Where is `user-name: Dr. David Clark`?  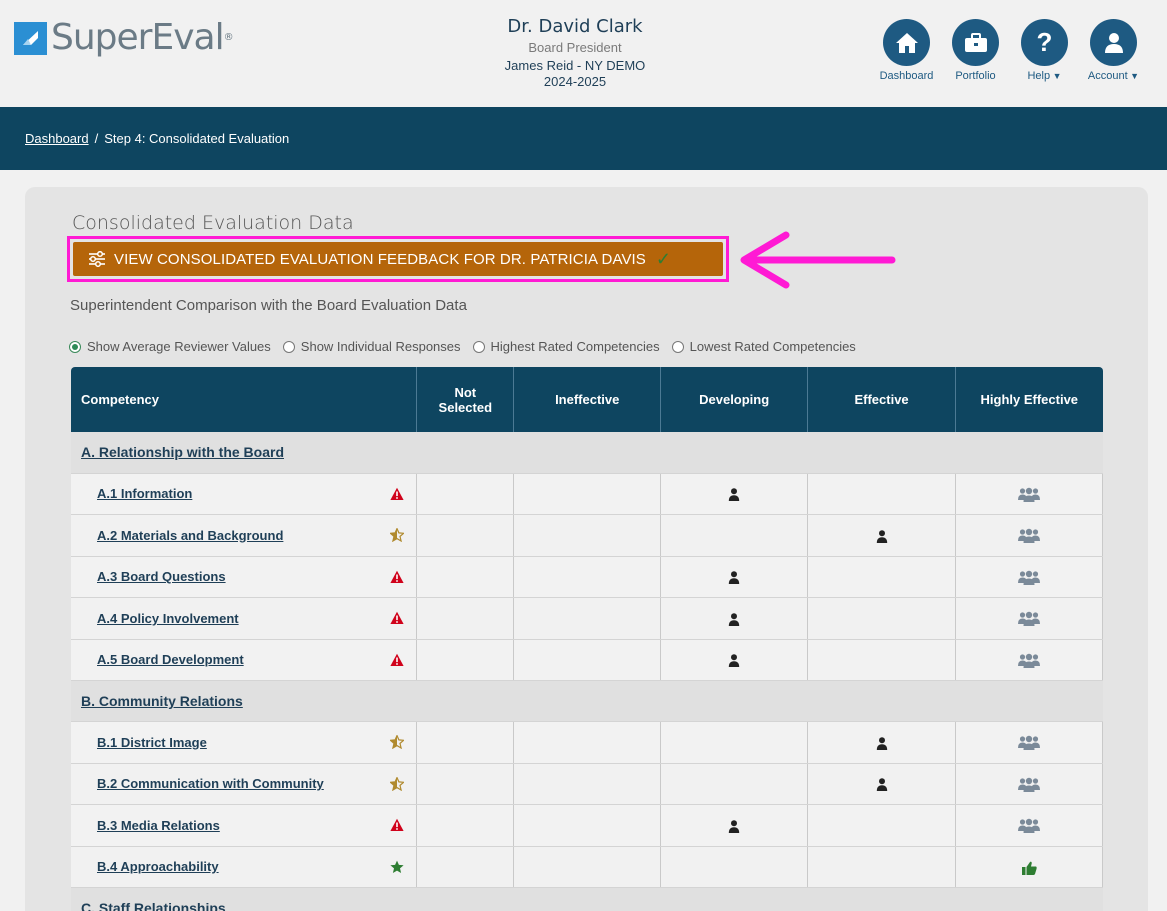 user-name: Dr. David Clark is located at coordinates (575, 26).